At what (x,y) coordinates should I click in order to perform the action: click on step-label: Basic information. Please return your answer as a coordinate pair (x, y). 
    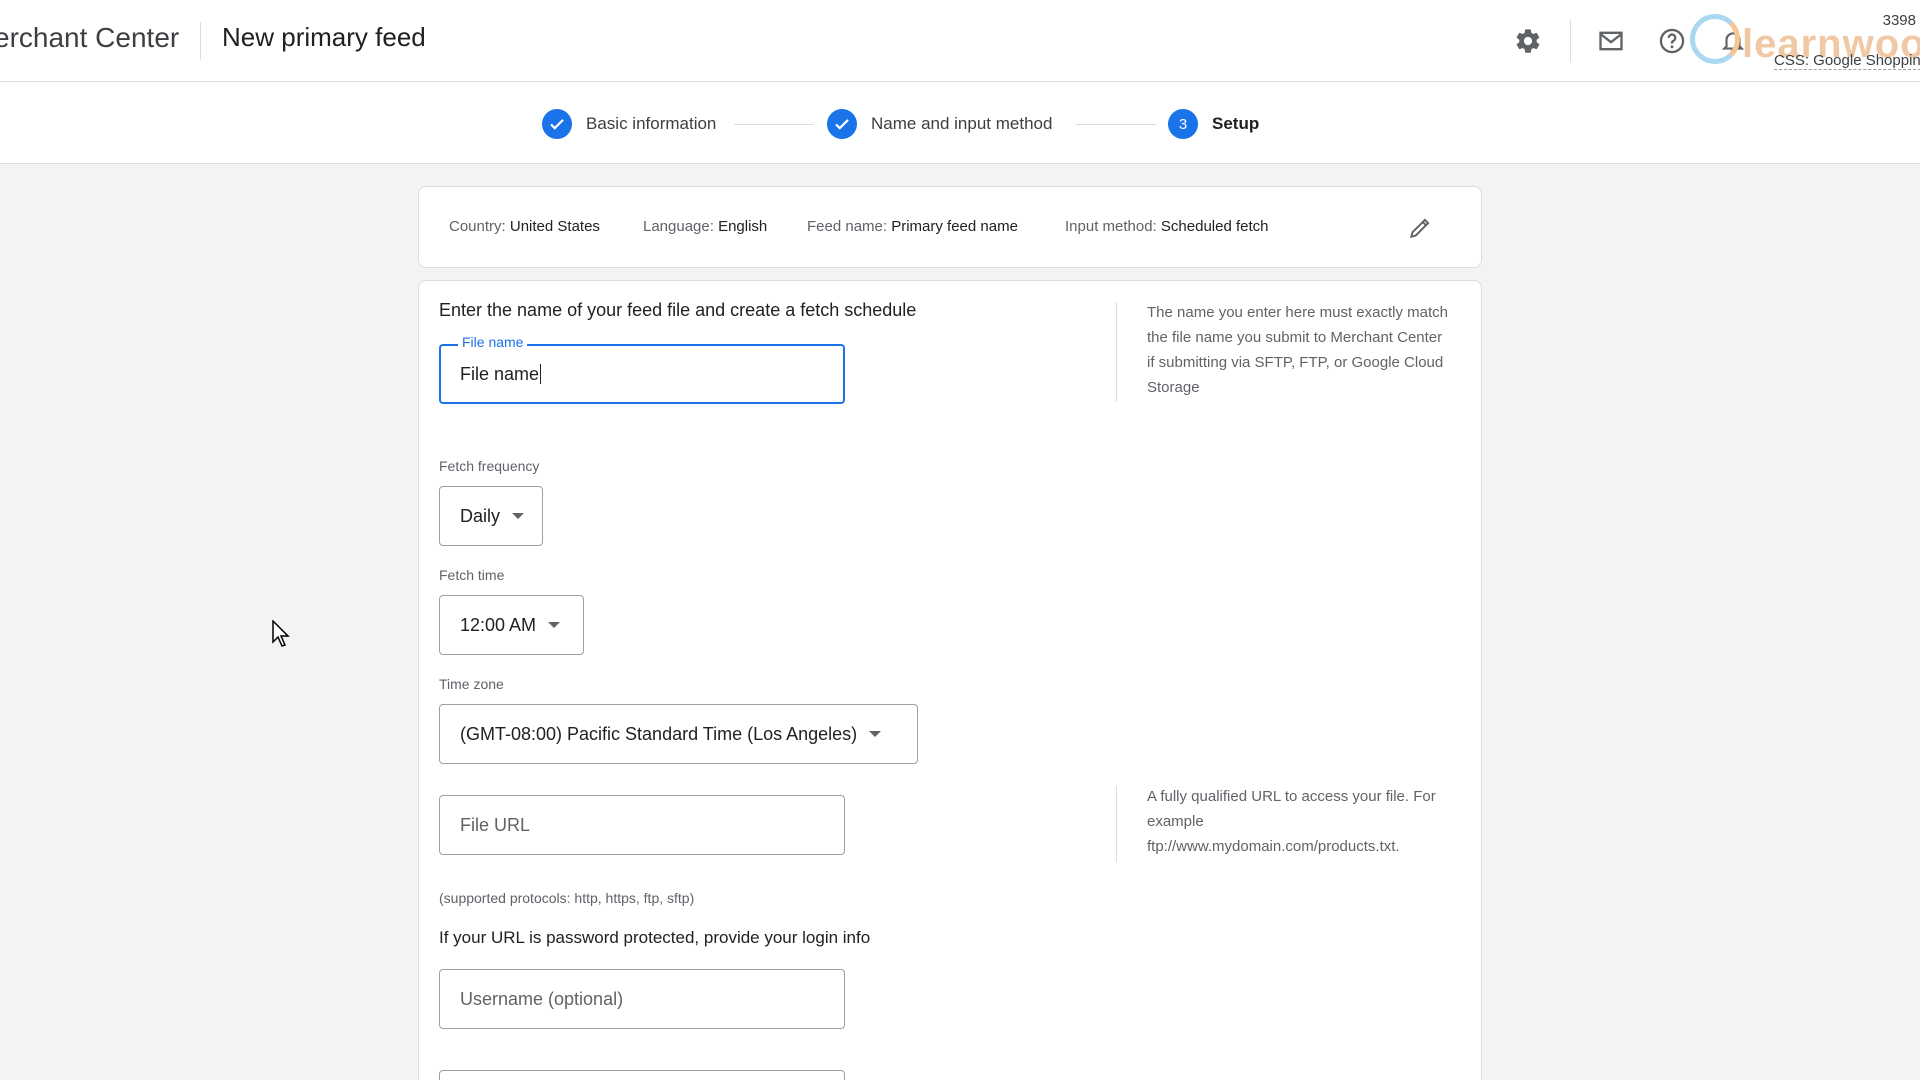
    Looking at the image, I should click on (651, 123).